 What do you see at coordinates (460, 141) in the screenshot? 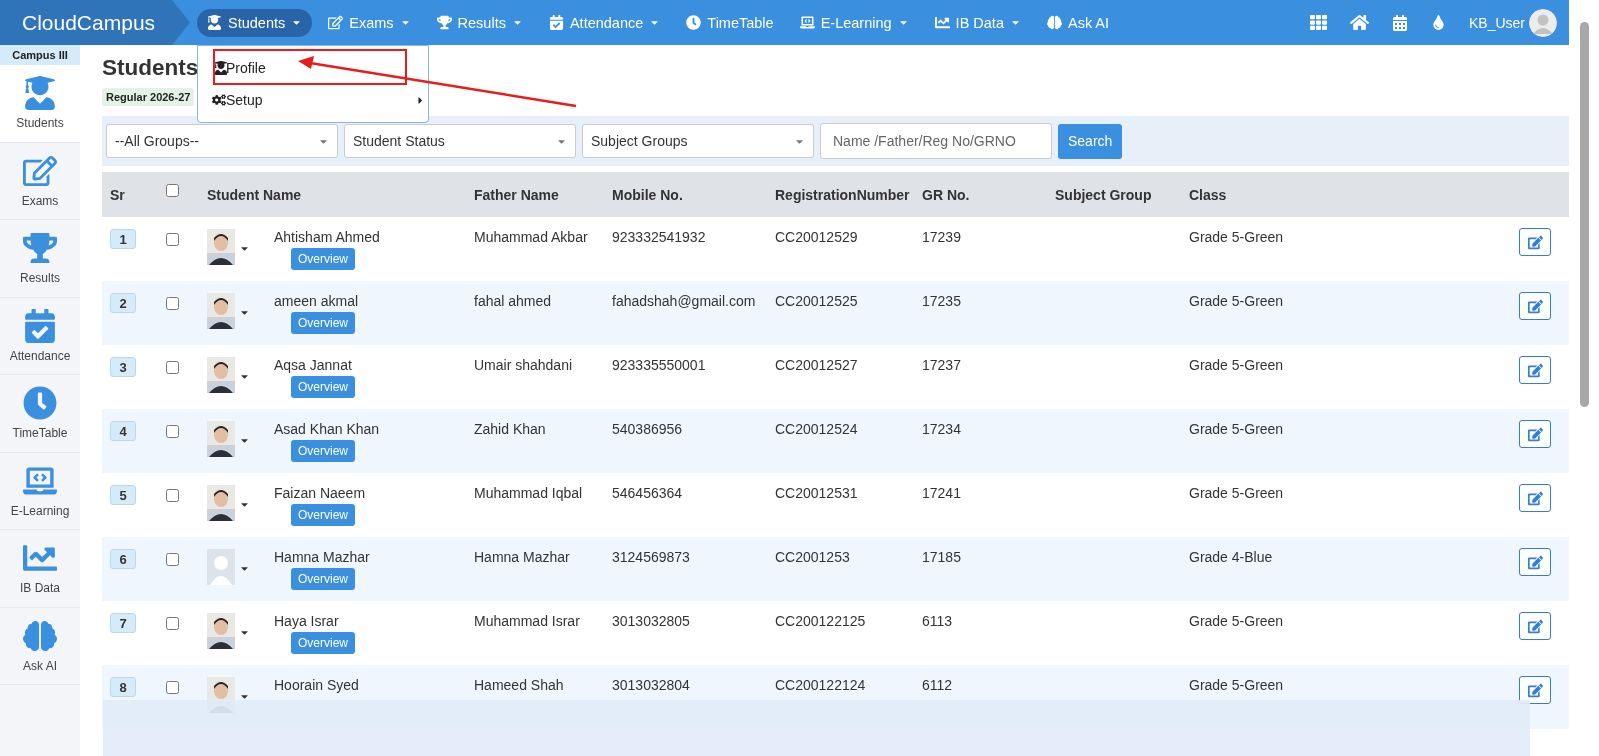
I see `filter-select: Student Status` at bounding box center [460, 141].